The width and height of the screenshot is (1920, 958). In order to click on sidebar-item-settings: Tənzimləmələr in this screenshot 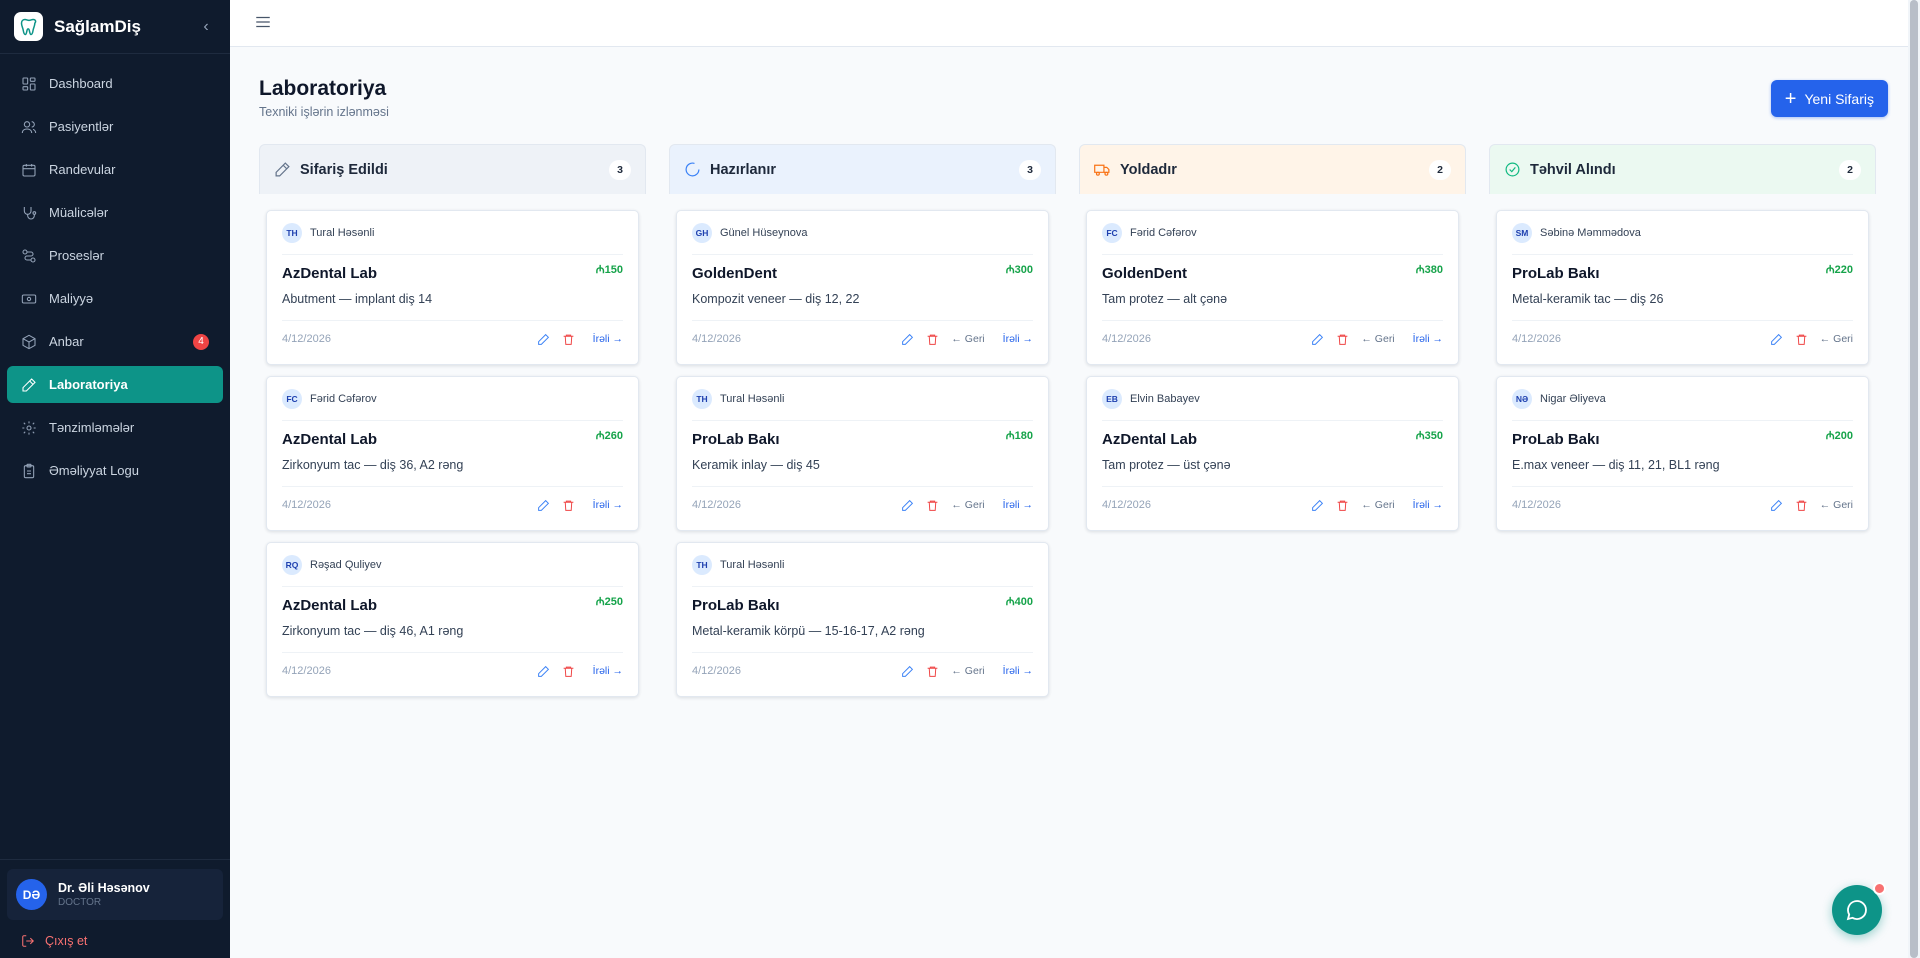, I will do `click(115, 427)`.